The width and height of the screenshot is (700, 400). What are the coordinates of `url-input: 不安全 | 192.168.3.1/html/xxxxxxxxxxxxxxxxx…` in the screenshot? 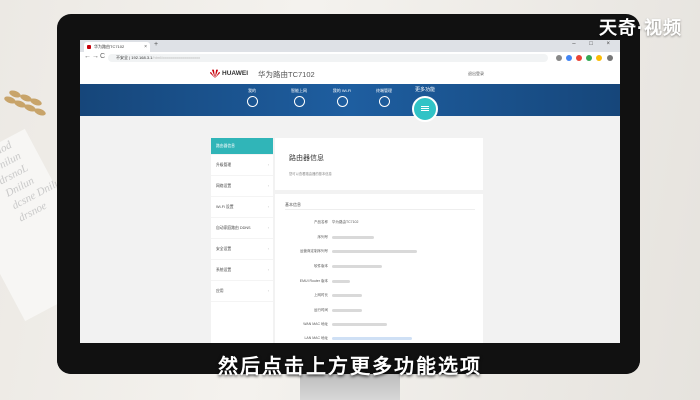 It's located at (328, 58).